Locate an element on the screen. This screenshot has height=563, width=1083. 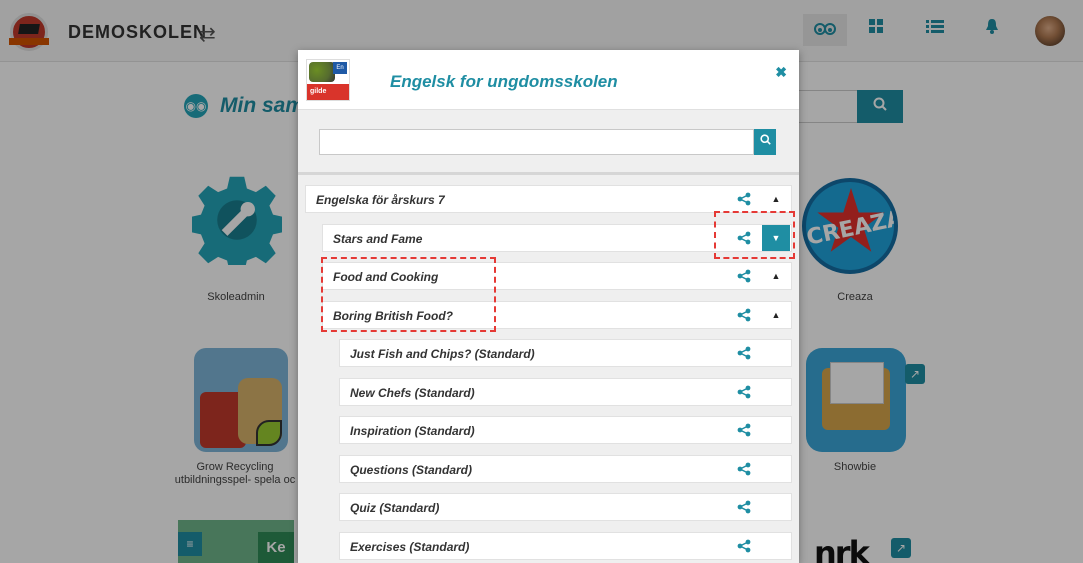
close-icon: ✖ is located at coordinates (781, 72).